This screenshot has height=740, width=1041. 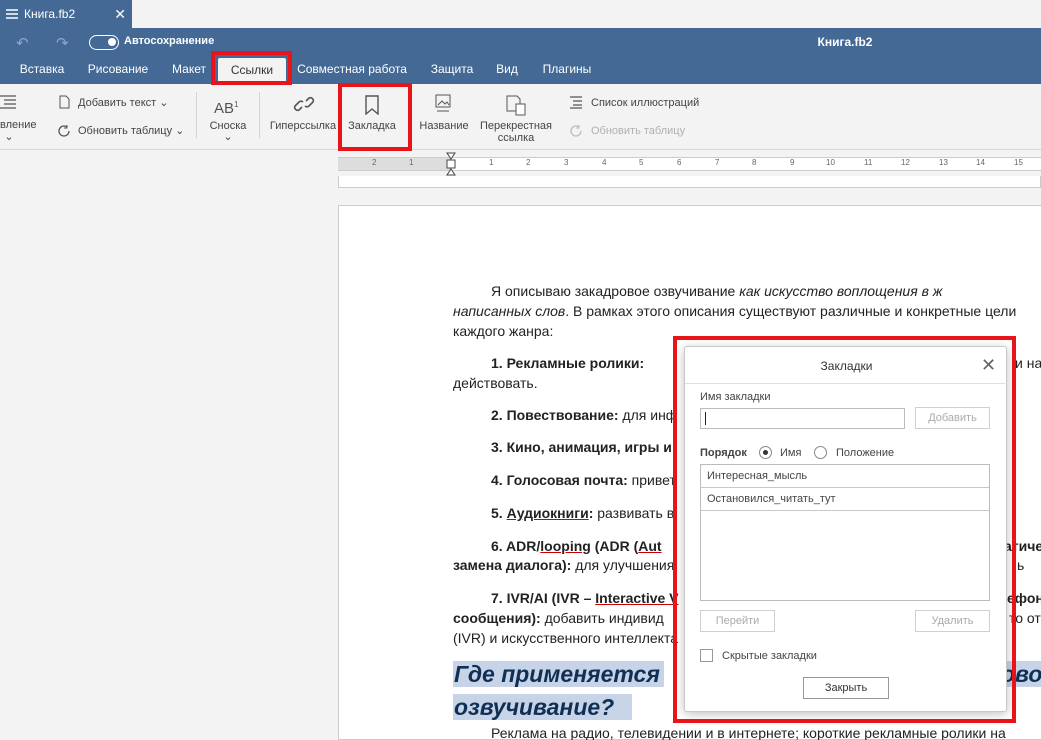 What do you see at coordinates (520, 41) in the screenshot?
I see `header-toolbar: ↶ ↷ Автосохранение Книга.fb2` at bounding box center [520, 41].